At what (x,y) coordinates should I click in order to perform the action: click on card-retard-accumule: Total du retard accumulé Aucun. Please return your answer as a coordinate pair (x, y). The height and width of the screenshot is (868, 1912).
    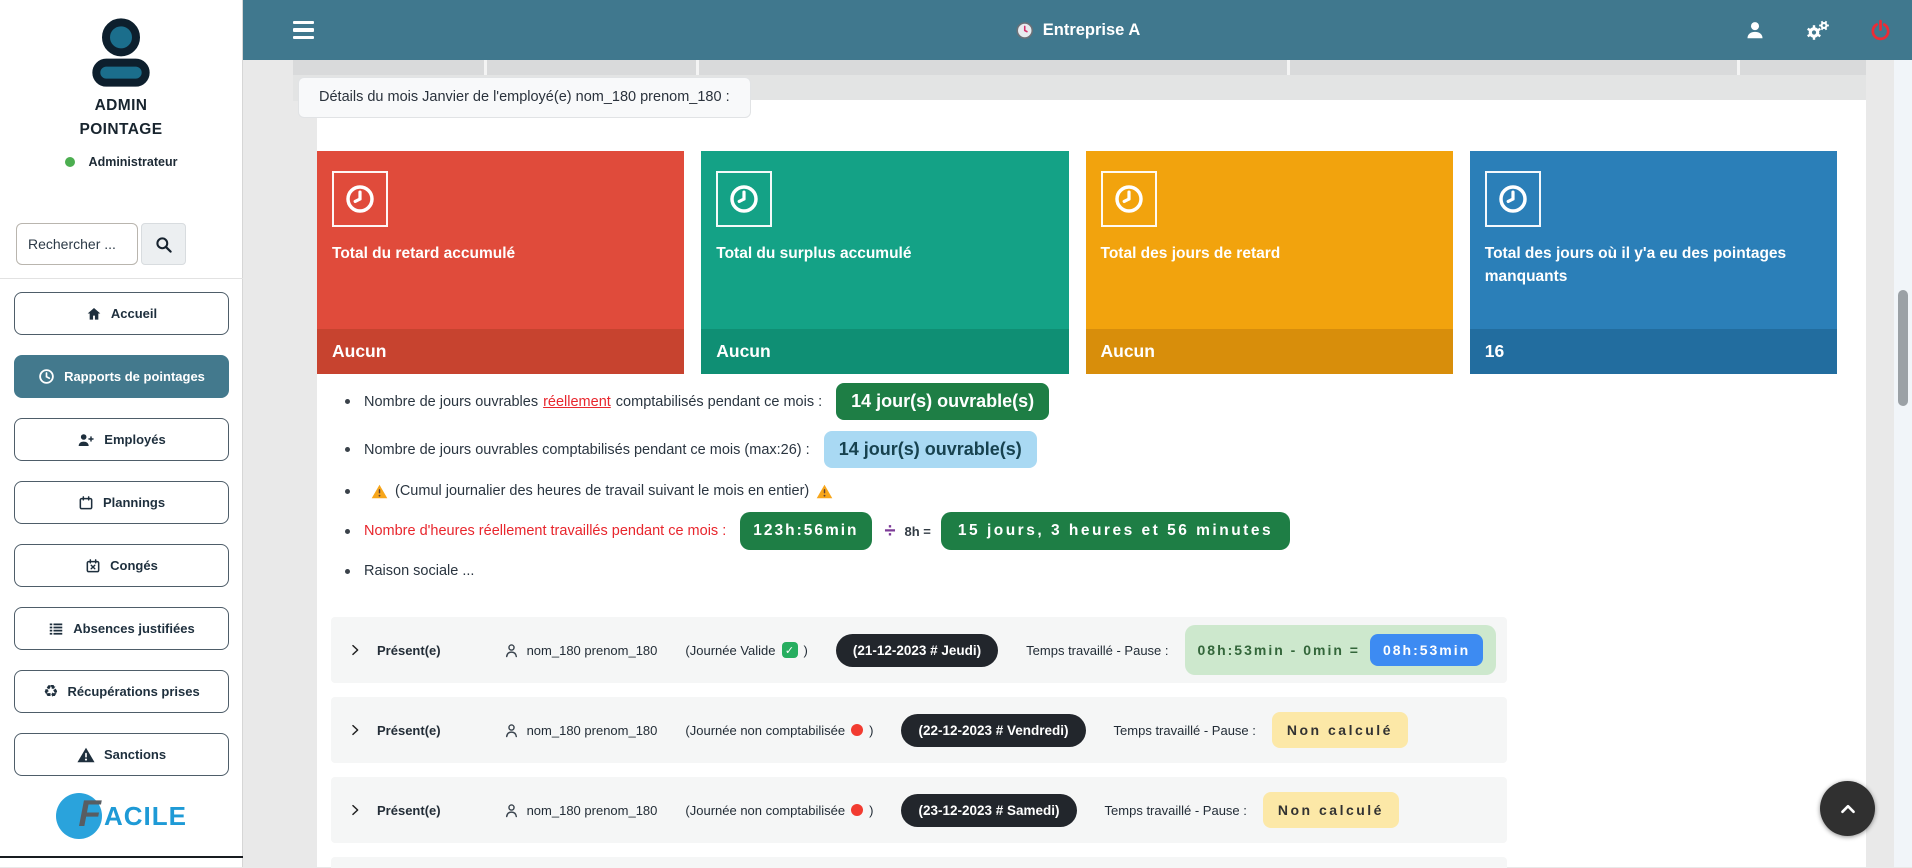
    Looking at the image, I should click on (501, 262).